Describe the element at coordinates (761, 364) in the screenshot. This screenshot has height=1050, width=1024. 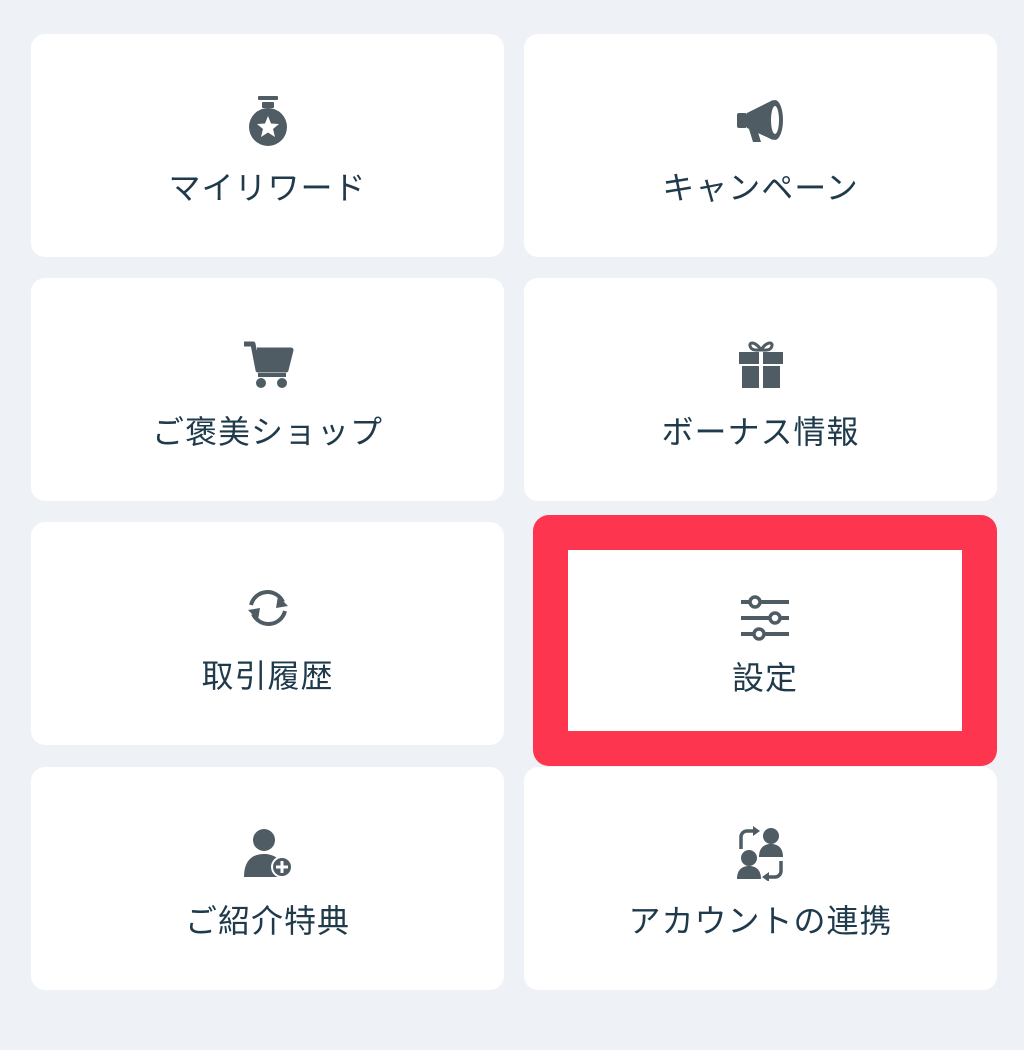
I see `gift-icon` at that location.